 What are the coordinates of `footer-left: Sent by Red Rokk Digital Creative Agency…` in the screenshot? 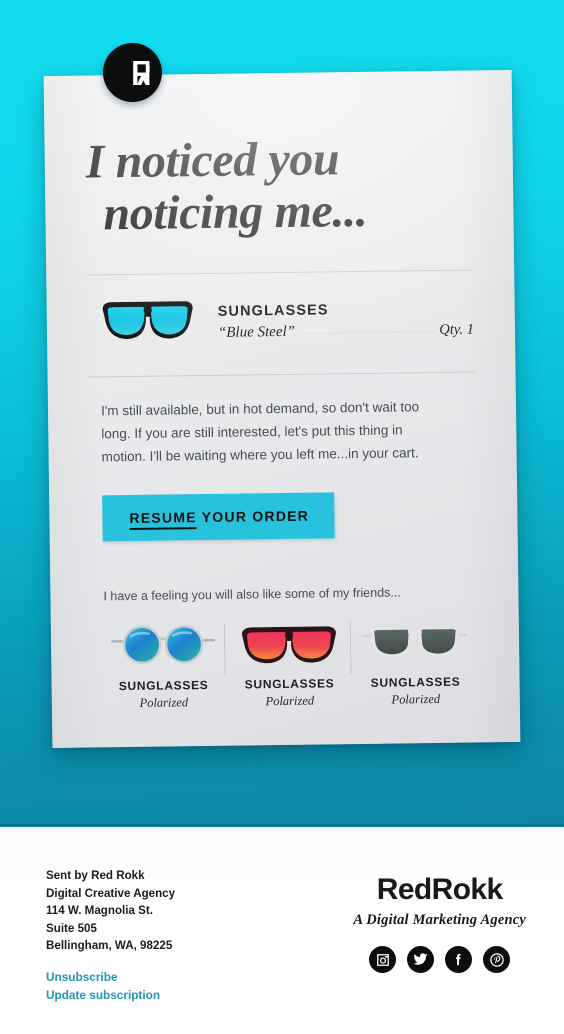 It's located at (110, 950).